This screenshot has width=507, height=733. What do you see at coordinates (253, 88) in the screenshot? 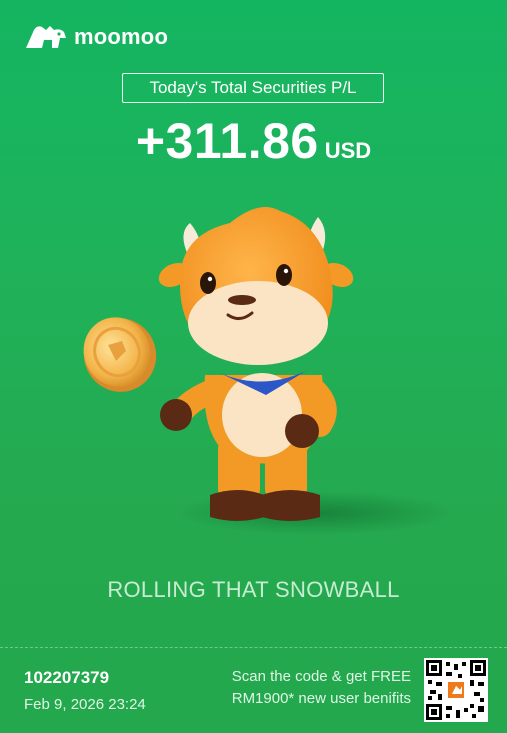
I see `pl-label: Today's Total Securities P/L` at bounding box center [253, 88].